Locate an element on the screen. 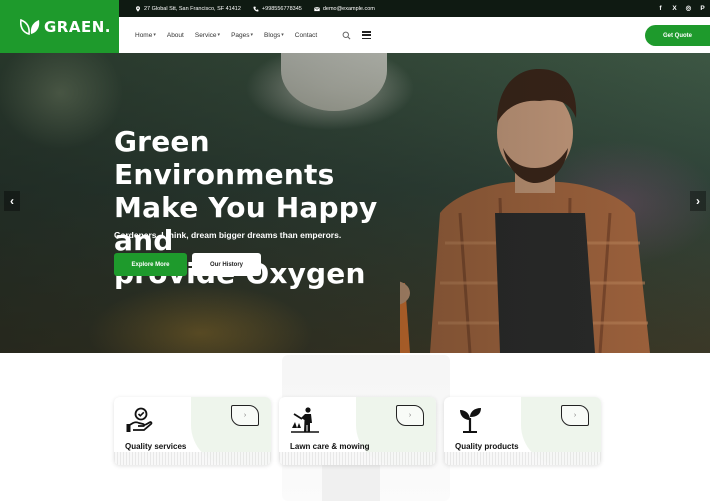 Image resolution: width=710 pixels, height=501 pixels. nav-label: Contact is located at coordinates (306, 35).